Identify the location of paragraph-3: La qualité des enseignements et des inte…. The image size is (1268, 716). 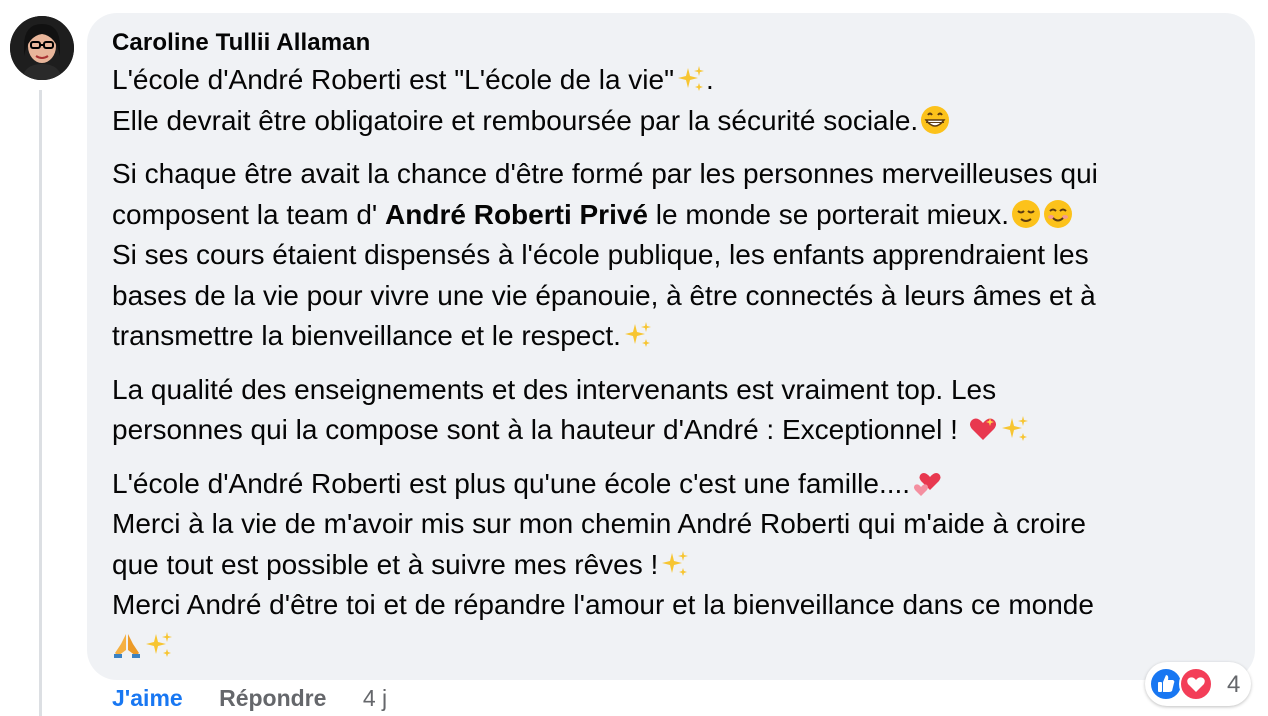
(674, 410).